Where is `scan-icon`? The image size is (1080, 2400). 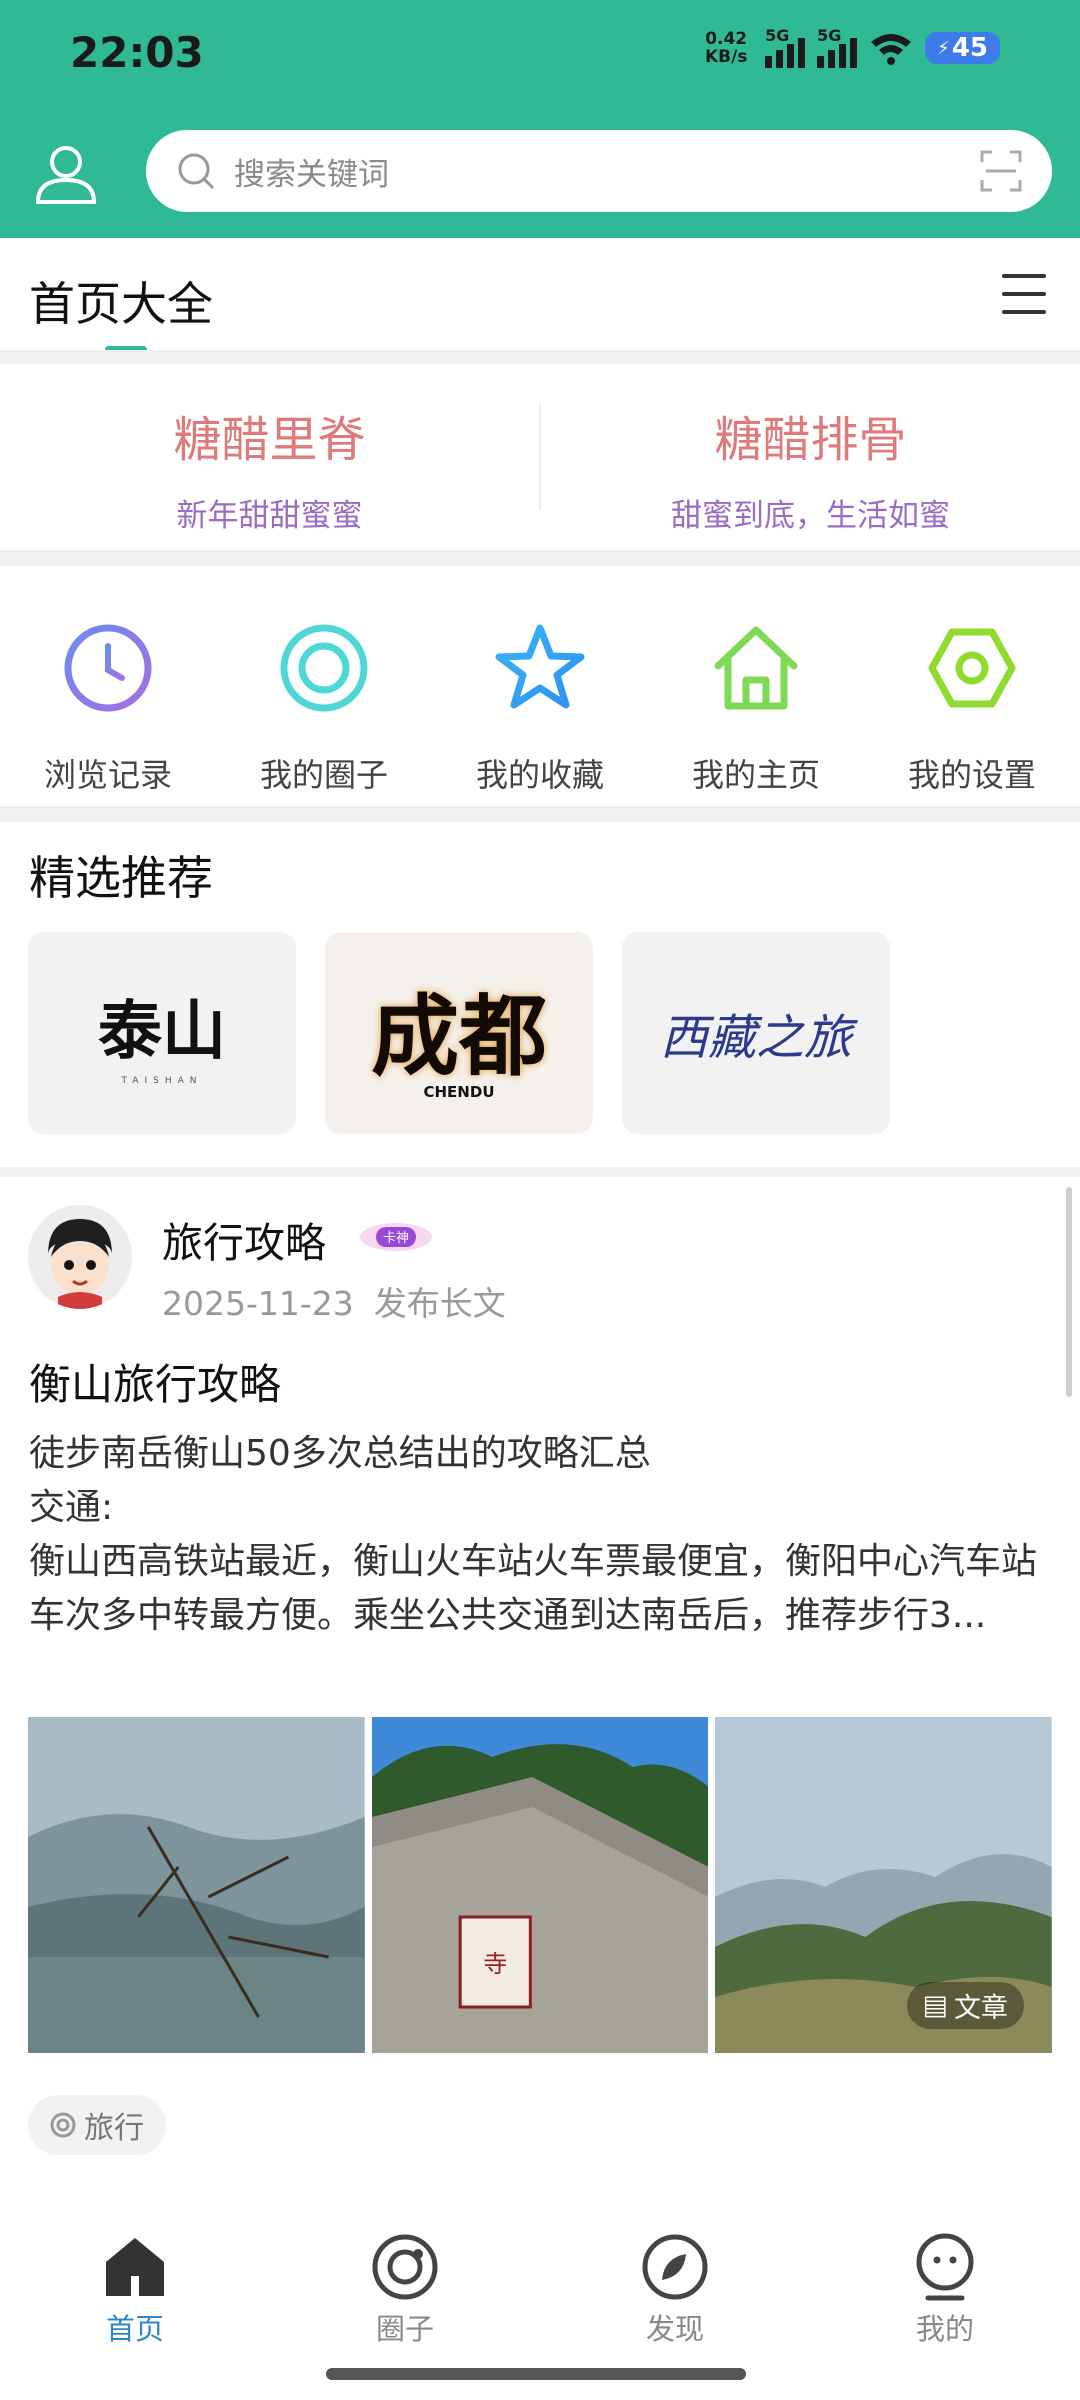
scan-icon is located at coordinates (1001, 171).